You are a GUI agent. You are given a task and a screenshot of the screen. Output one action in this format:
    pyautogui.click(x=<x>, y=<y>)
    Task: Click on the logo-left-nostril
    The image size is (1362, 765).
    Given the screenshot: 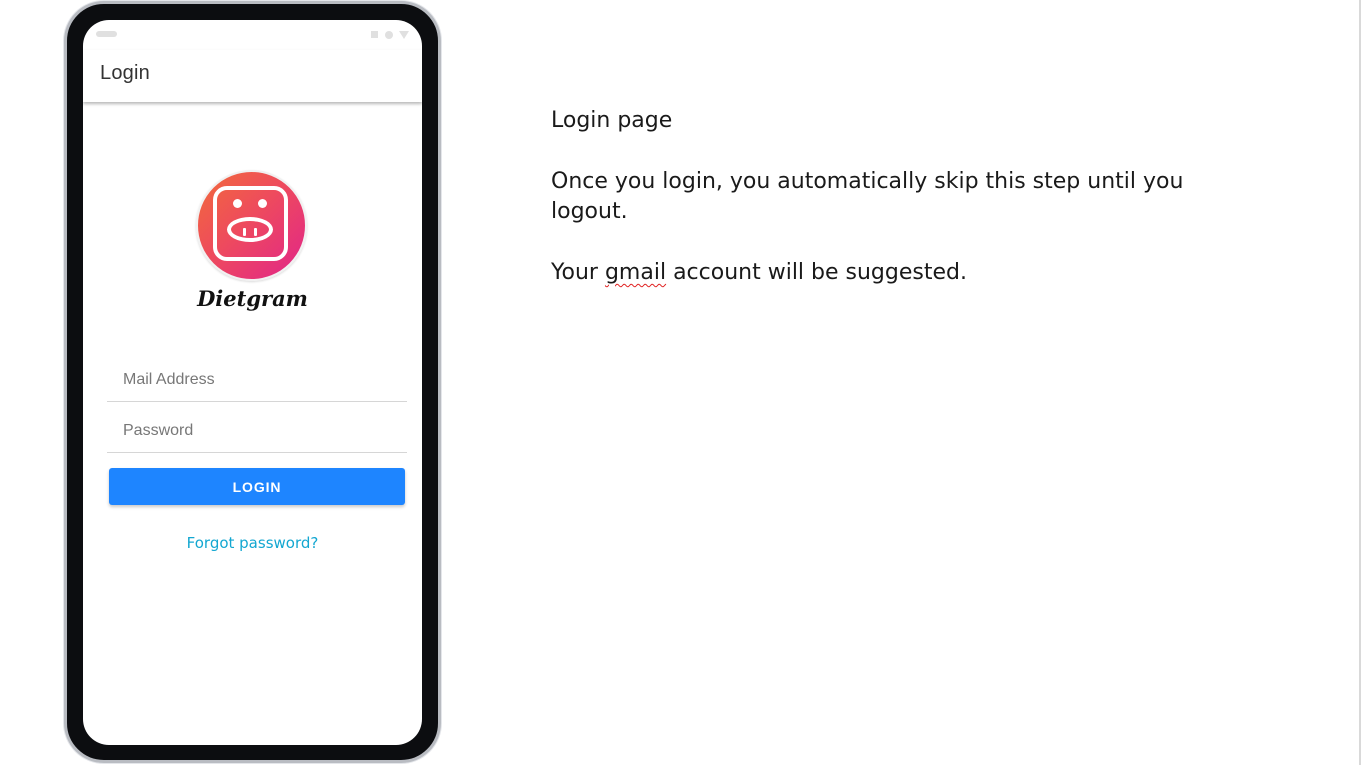 What is the action you would take?
    pyautogui.click(x=244, y=232)
    